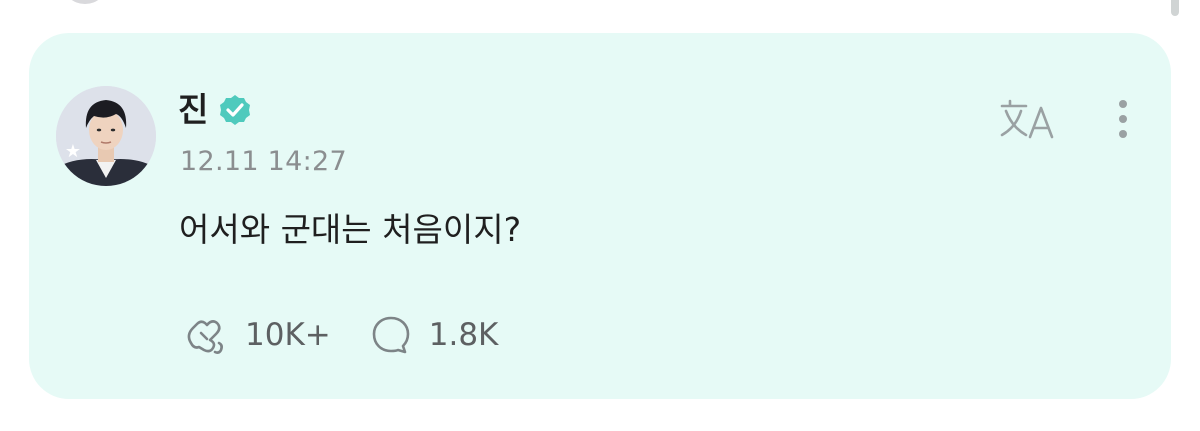 Image resolution: width=1200 pixels, height=431 pixels. I want to click on translate-icon, so click(1027, 119).